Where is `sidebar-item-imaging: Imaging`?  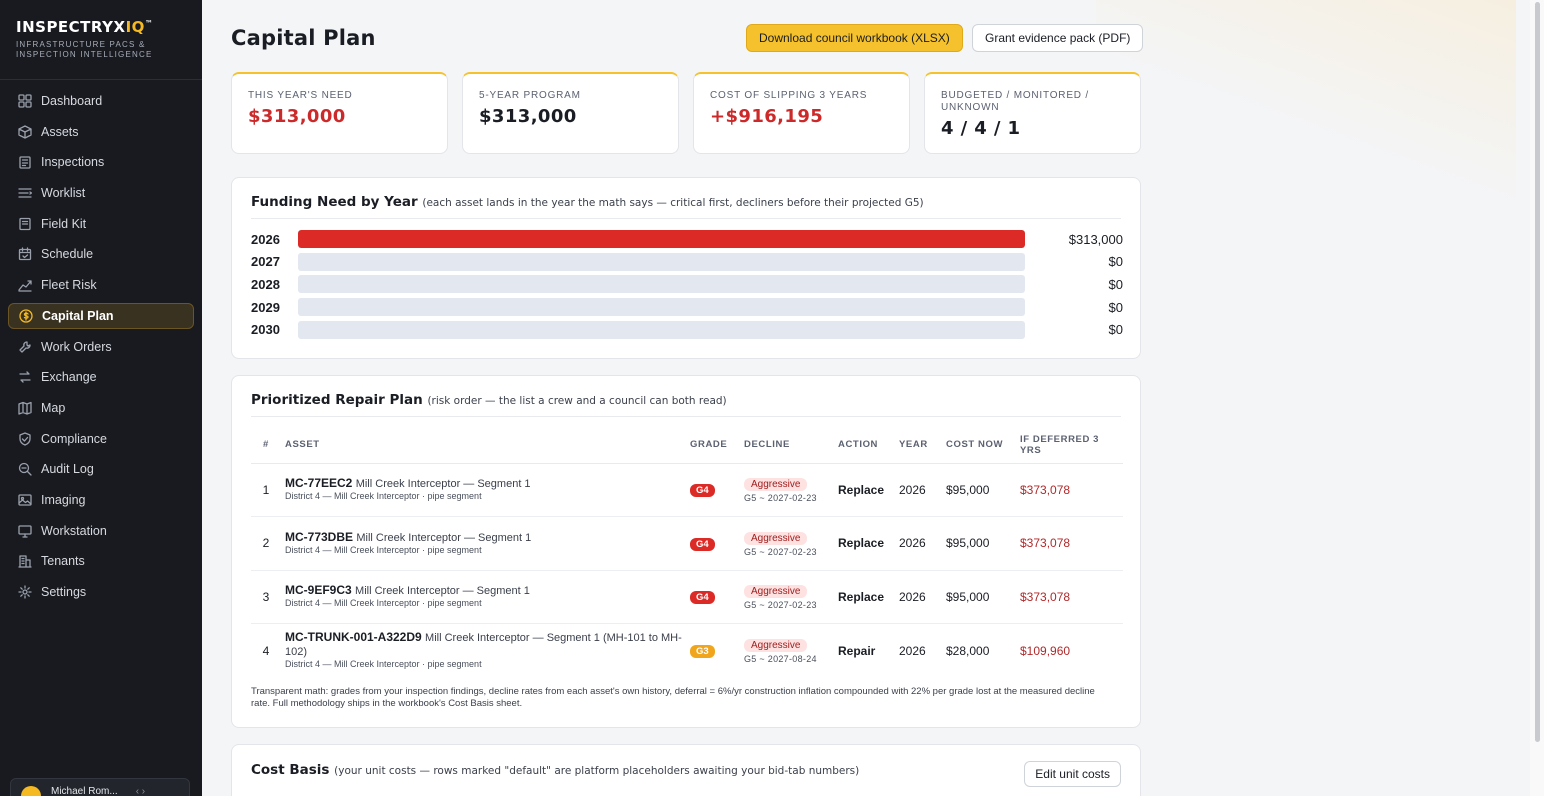
sidebar-item-imaging: Imaging is located at coordinates (101, 500).